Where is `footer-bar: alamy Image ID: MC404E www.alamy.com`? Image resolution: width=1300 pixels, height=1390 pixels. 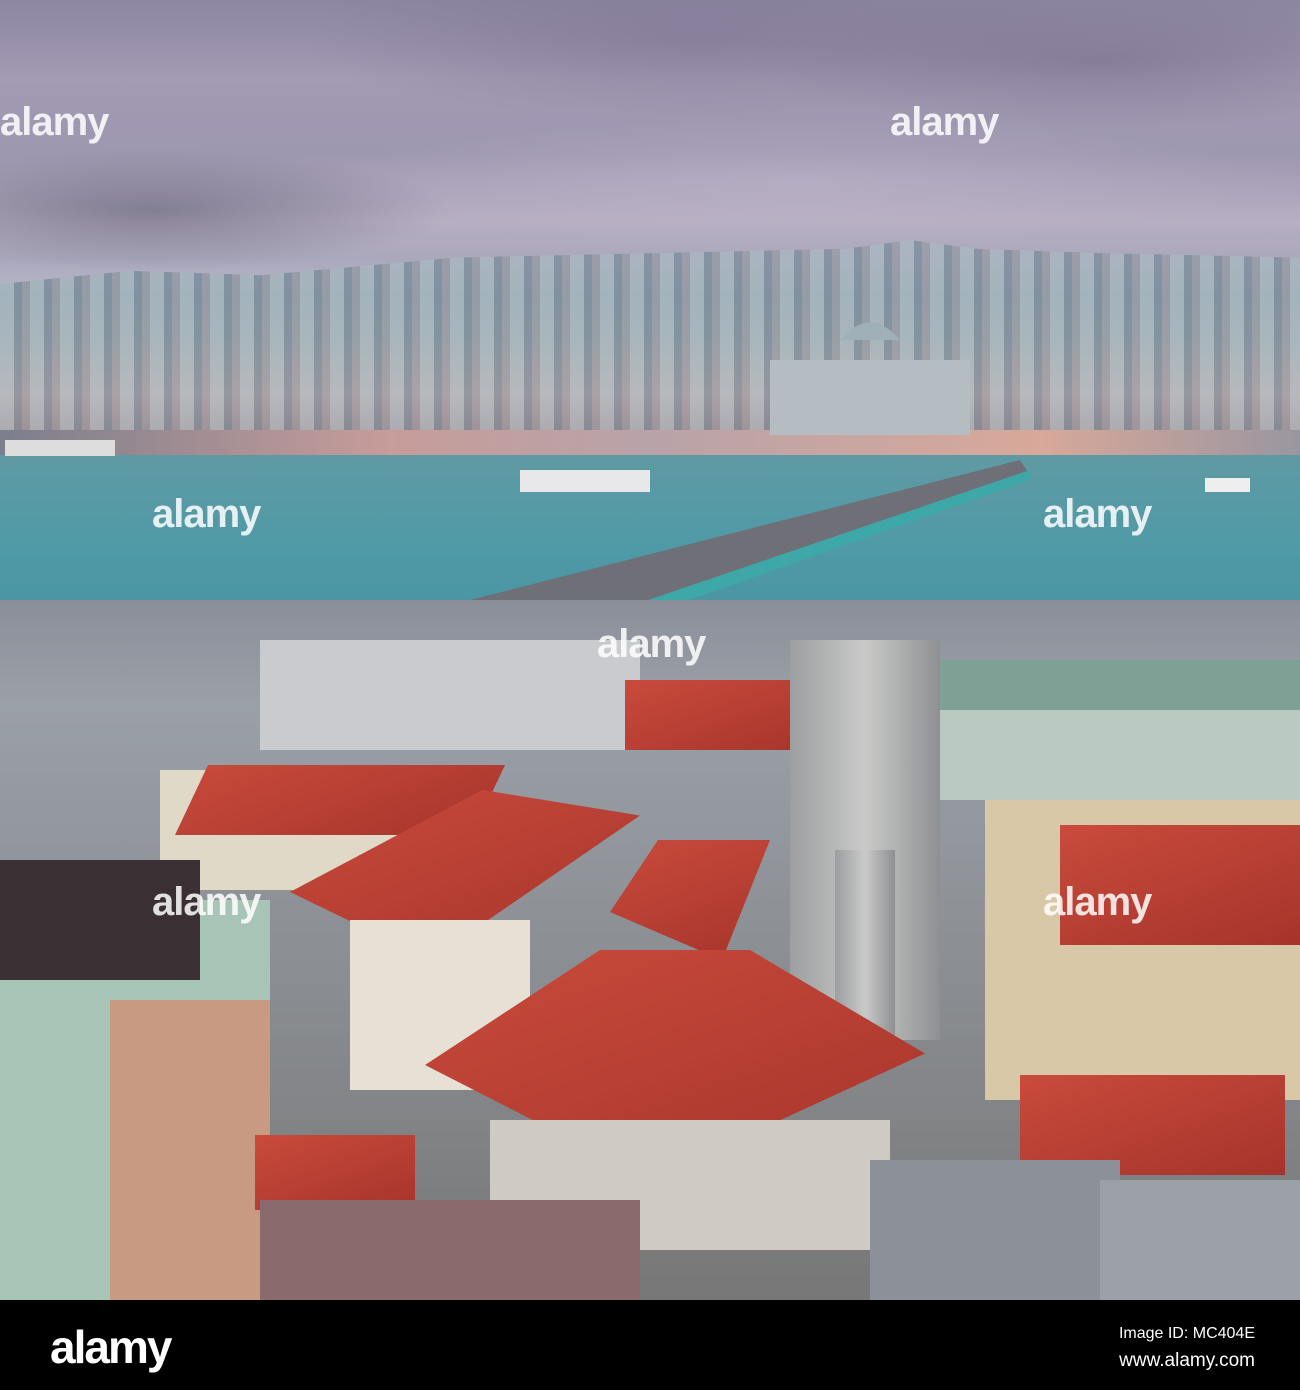 footer-bar: alamy Image ID: MC404E www.alamy.com is located at coordinates (650, 1345).